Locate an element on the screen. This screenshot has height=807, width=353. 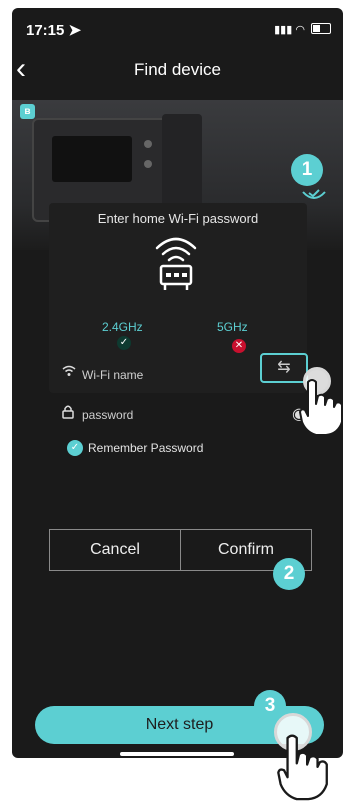
nav-bar: ‹ Find device is located at coordinates (177, 72).